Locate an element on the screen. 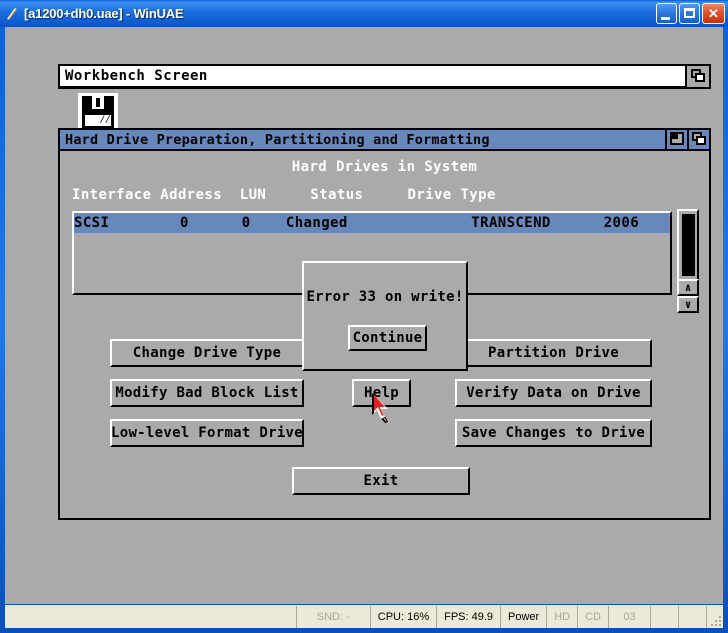 This screenshot has width=728, height=633. minimize-button is located at coordinates (666, 13).